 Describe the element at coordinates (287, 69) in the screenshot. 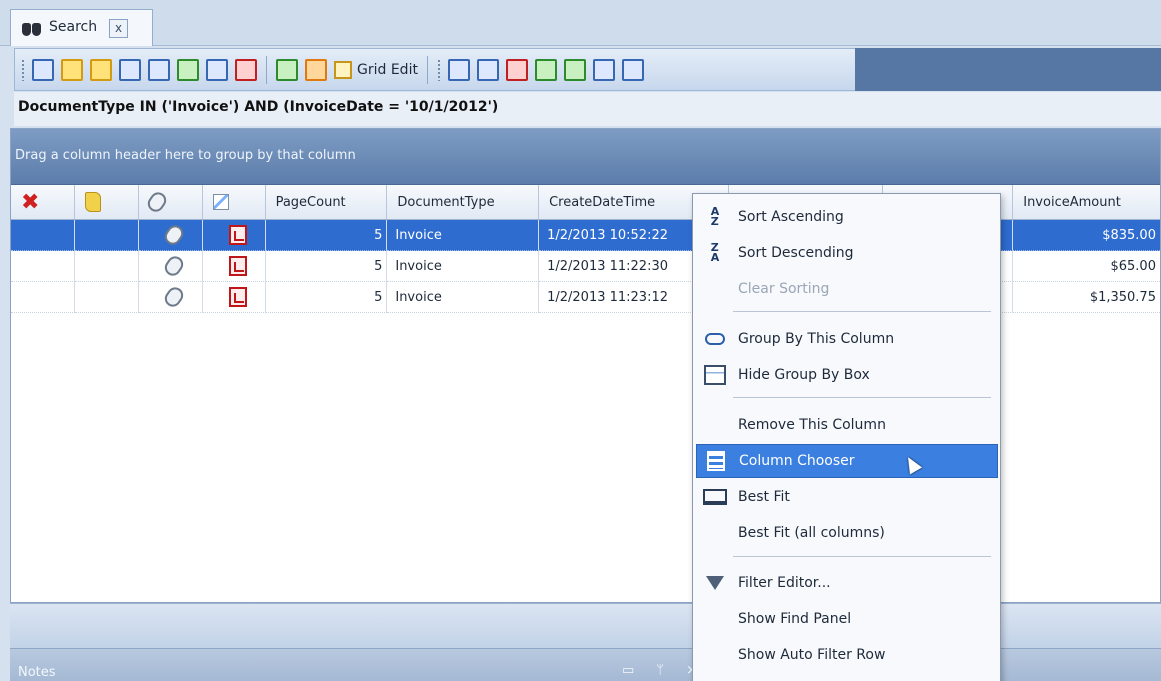

I see `refresh-icon` at that location.